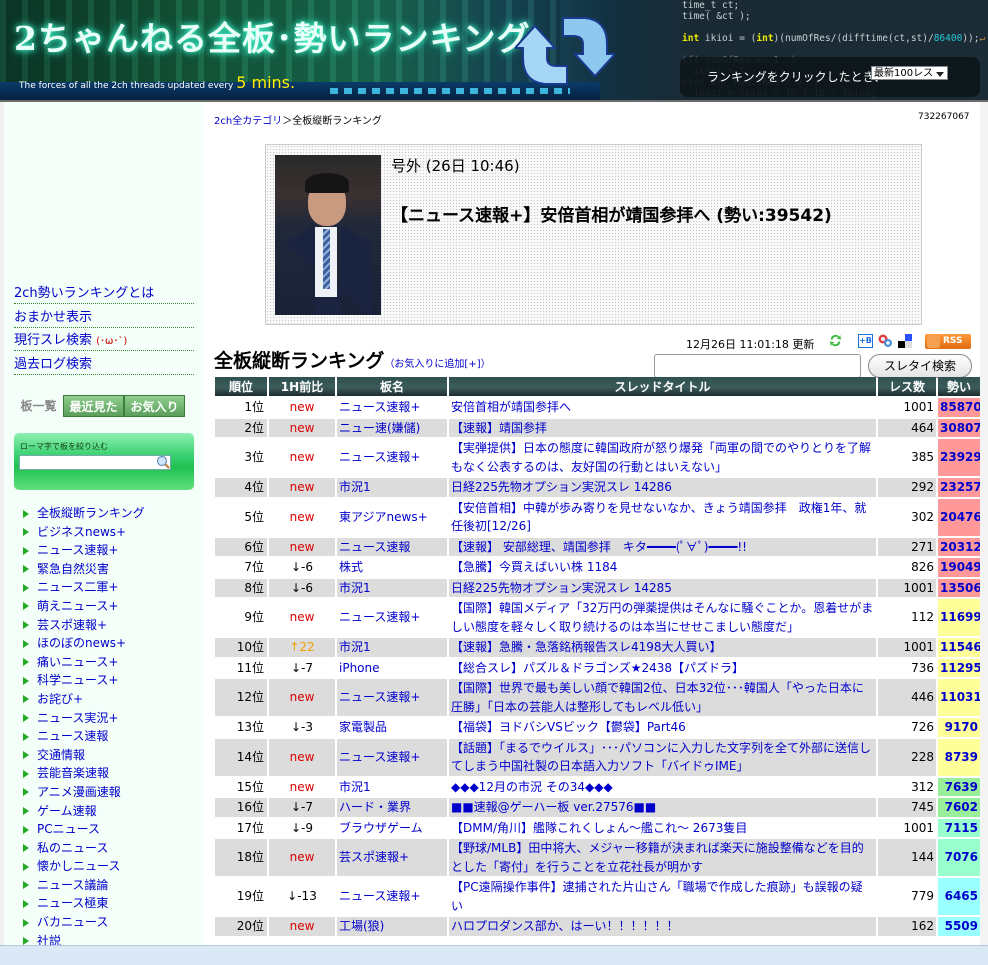 The height and width of the screenshot is (965, 988). I want to click on hatena-bookmark-icon: +B, so click(865, 341).